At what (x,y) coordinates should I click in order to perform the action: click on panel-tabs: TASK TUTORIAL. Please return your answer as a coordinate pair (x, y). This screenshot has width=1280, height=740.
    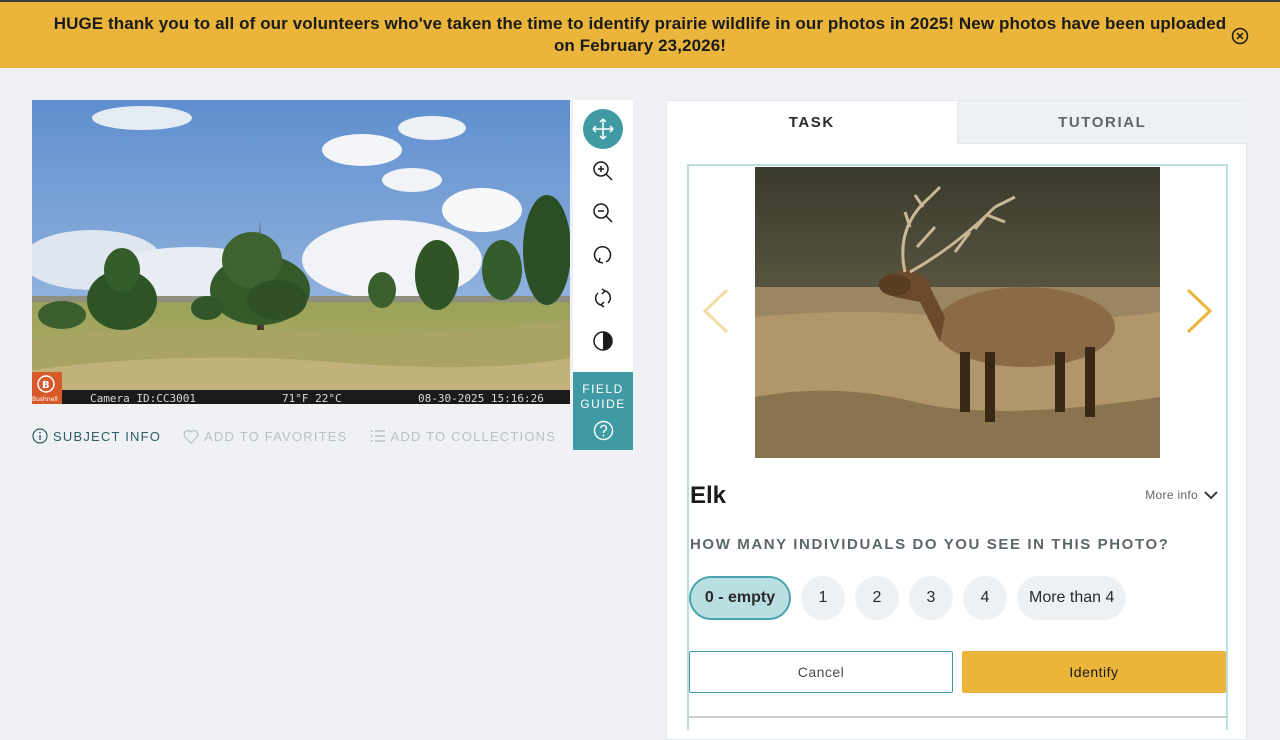
    Looking at the image, I should click on (957, 122).